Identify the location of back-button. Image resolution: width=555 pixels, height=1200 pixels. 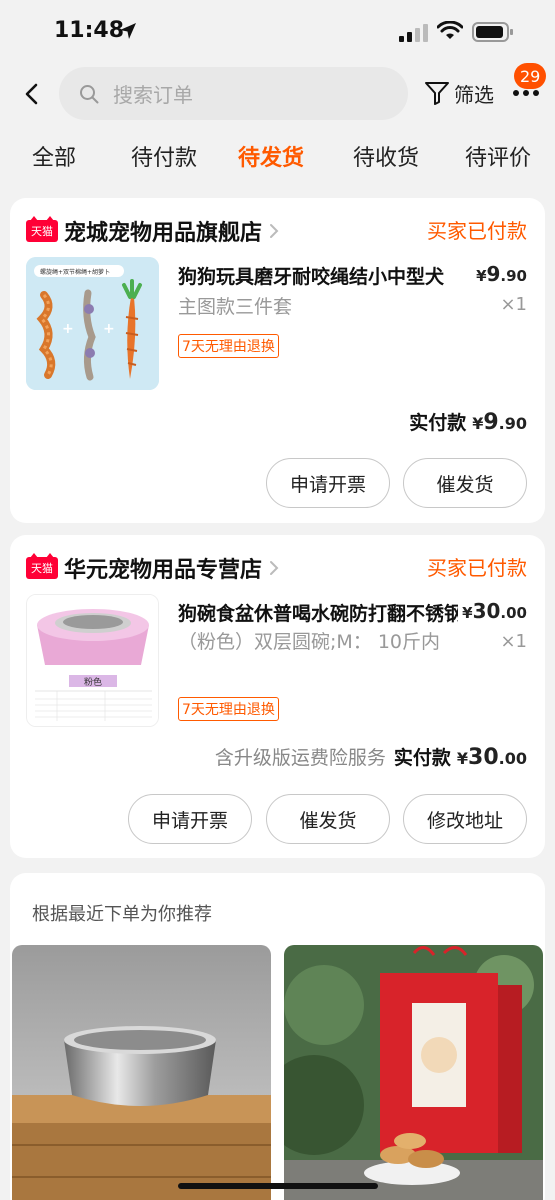
(32, 94).